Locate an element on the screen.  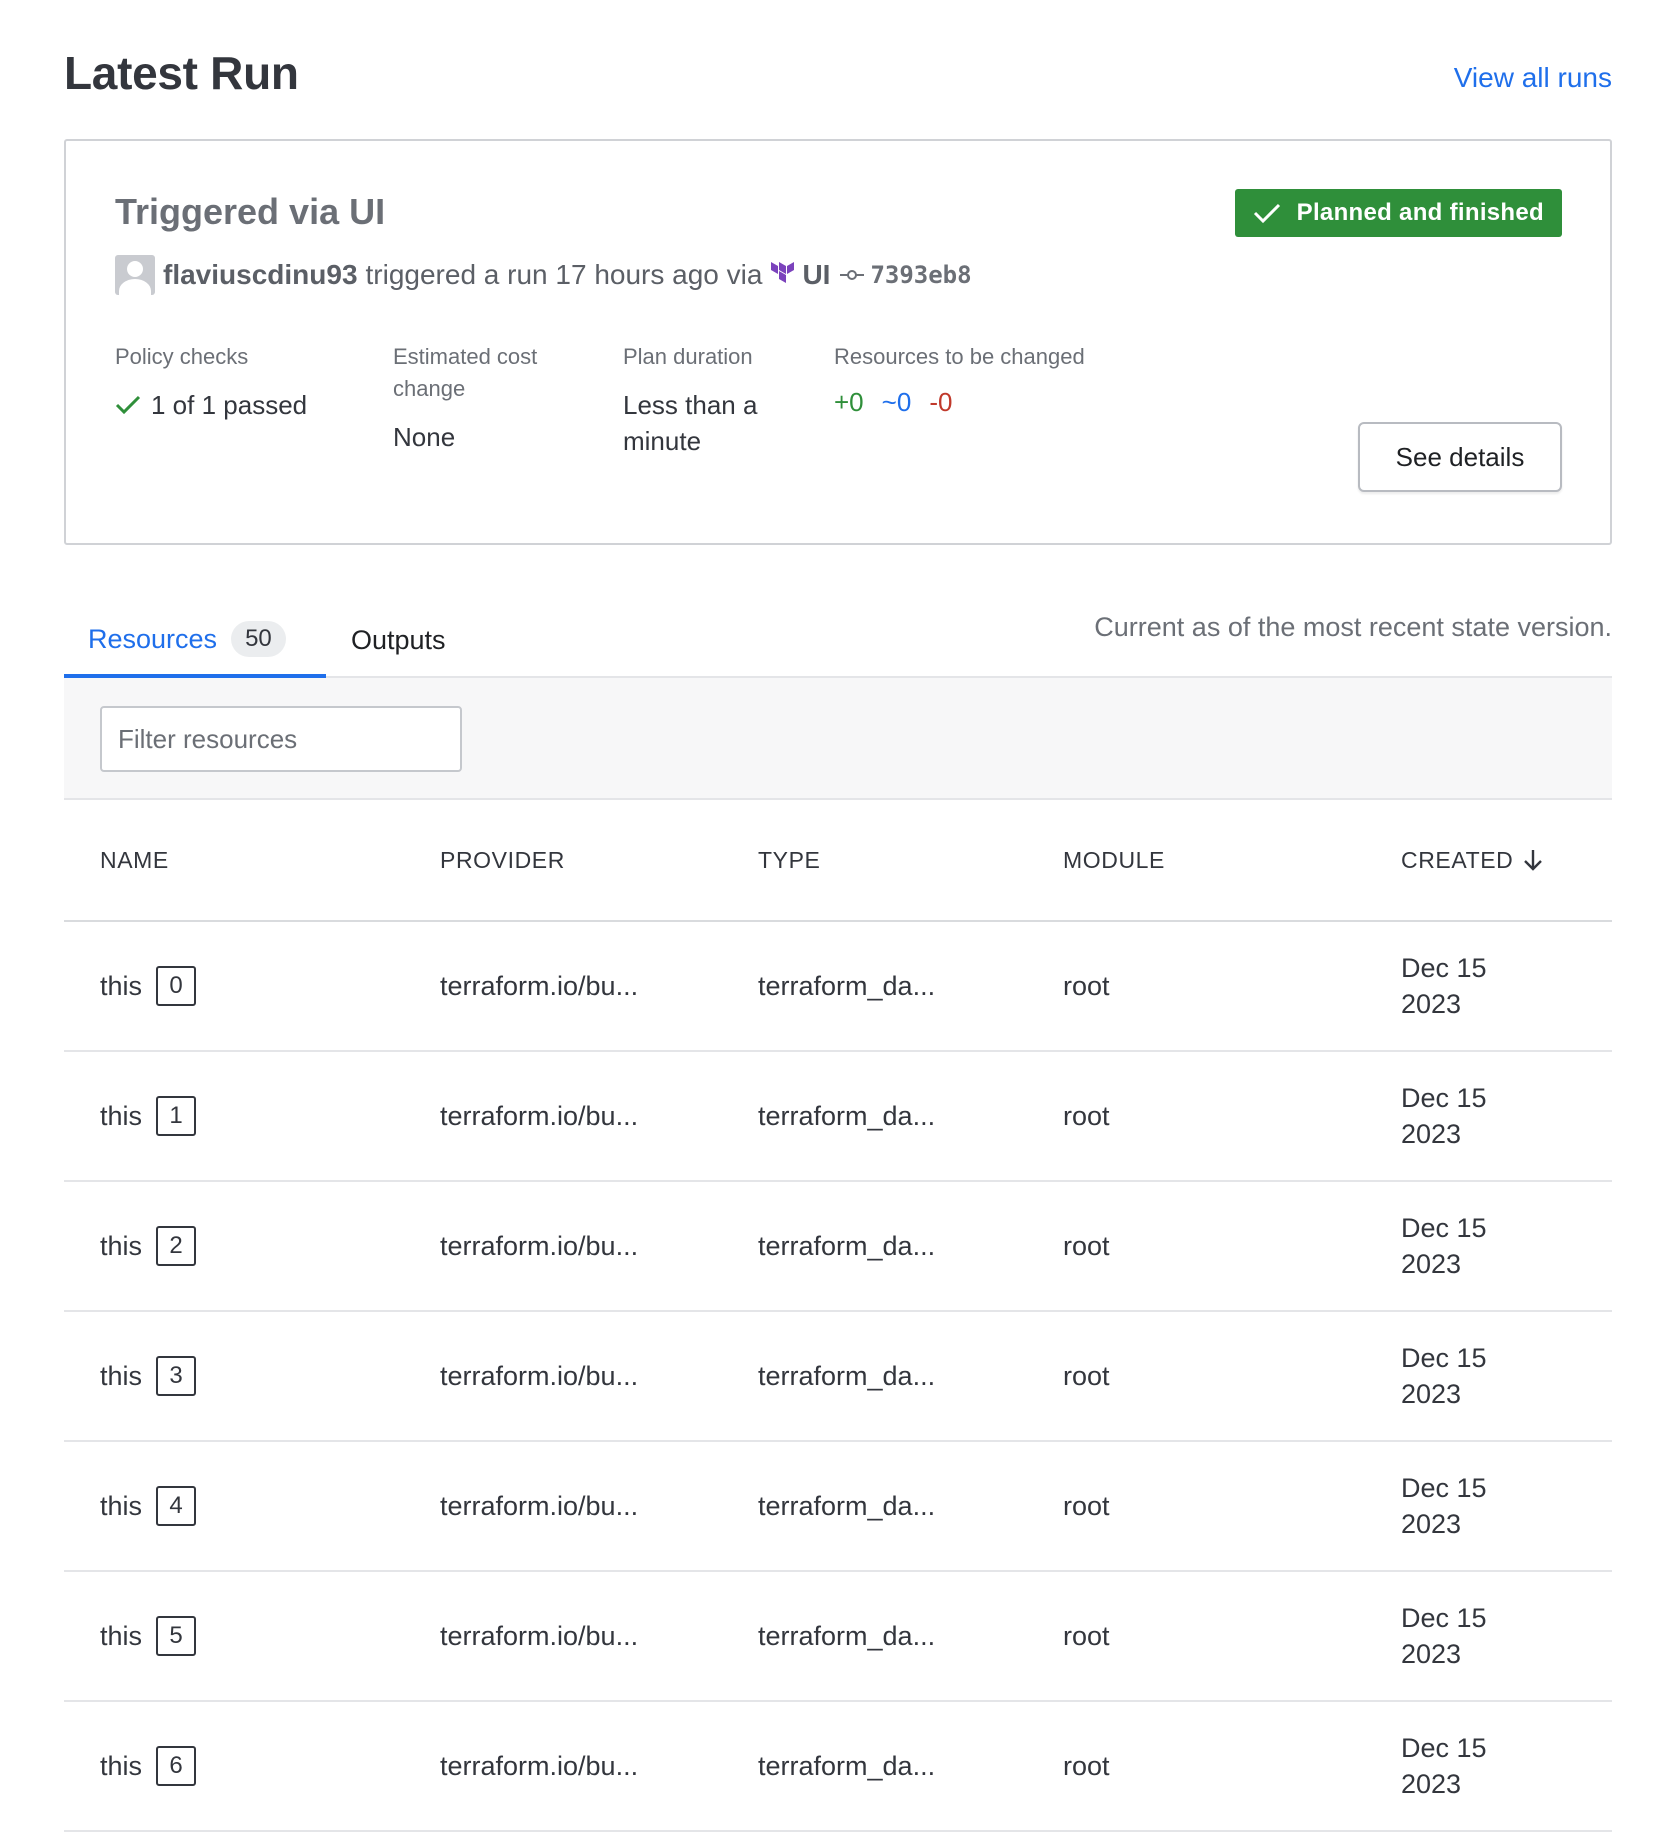
tab-resources-label: Resources is located at coordinates (153, 638).